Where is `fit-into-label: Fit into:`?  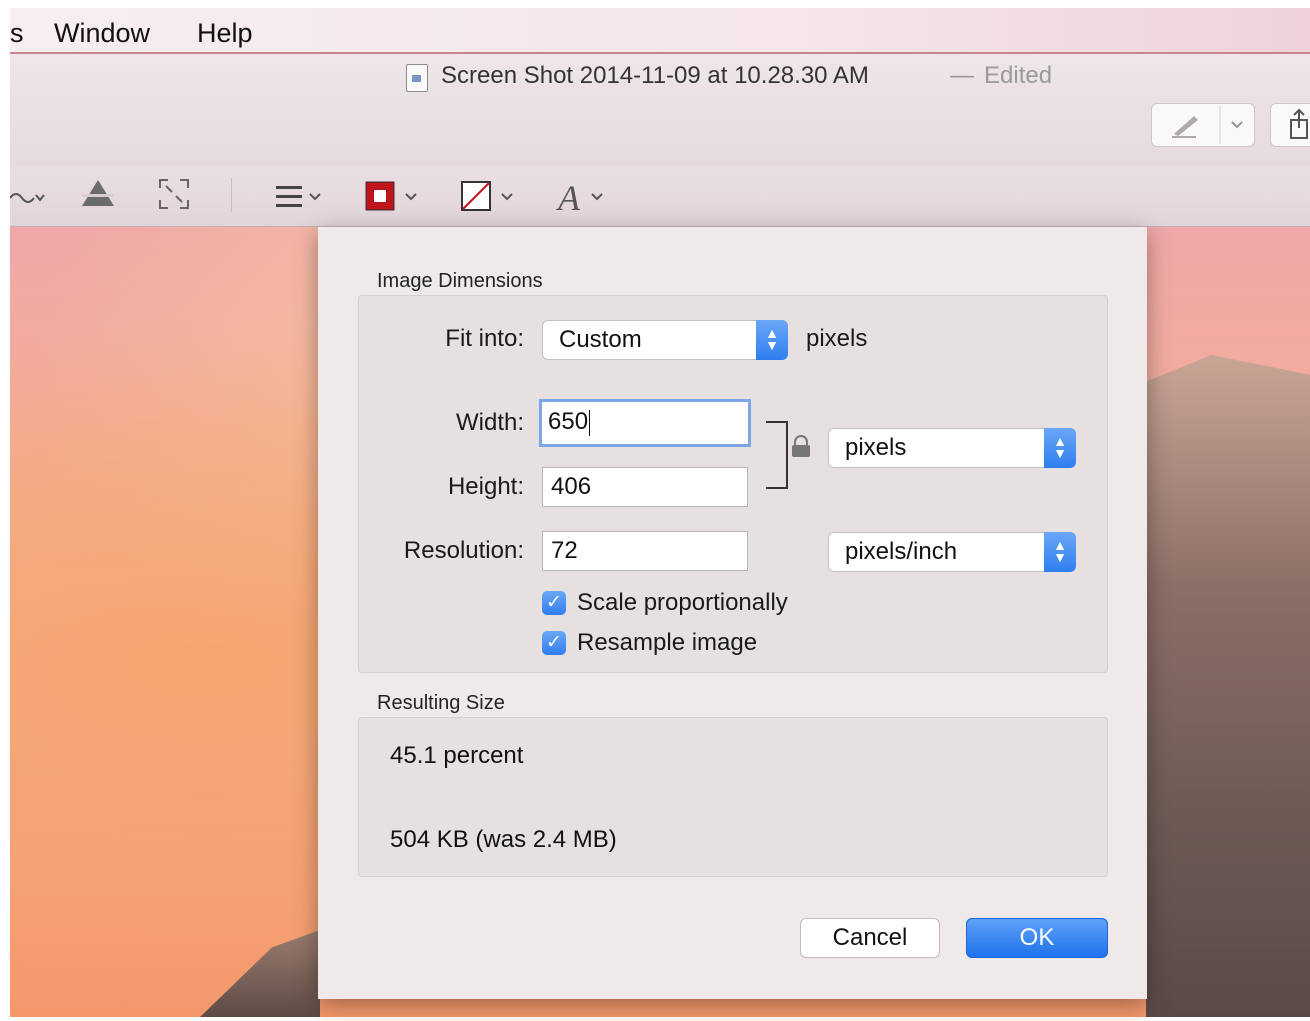
fit-into-label: Fit into: is located at coordinates (484, 338).